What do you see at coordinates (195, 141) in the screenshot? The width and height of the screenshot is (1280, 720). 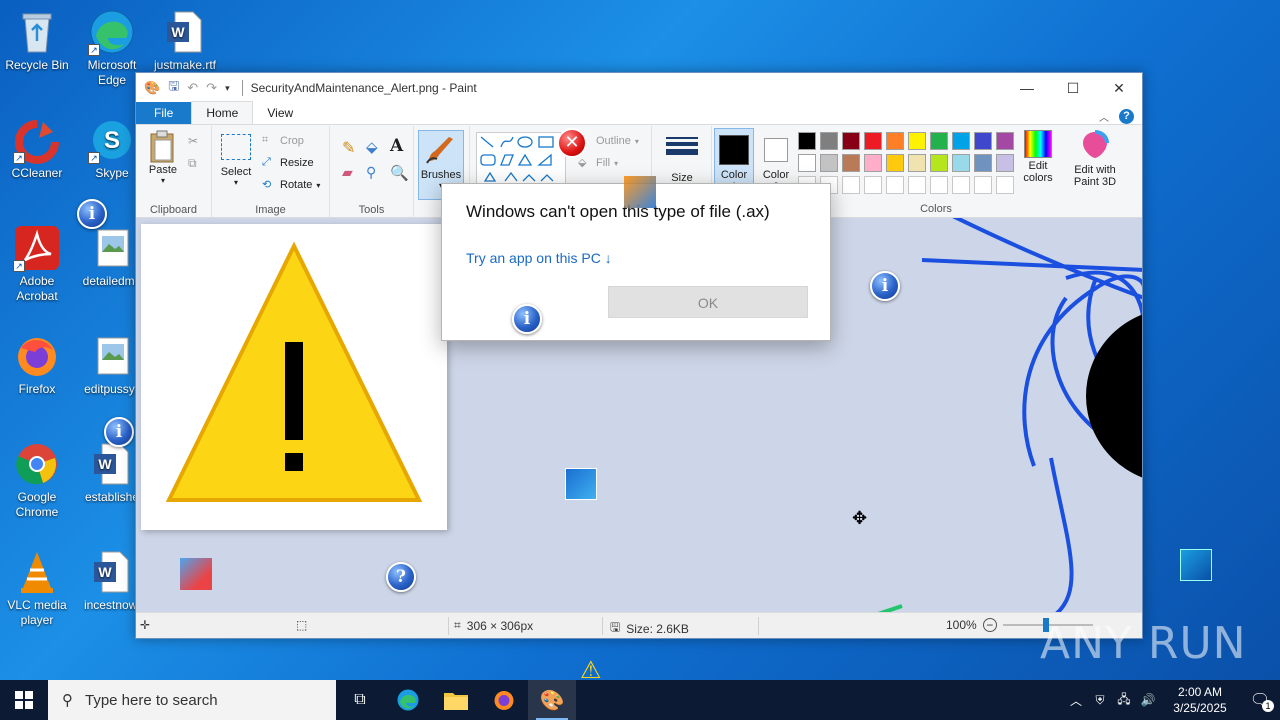 I see `cut-icon: ✂` at bounding box center [195, 141].